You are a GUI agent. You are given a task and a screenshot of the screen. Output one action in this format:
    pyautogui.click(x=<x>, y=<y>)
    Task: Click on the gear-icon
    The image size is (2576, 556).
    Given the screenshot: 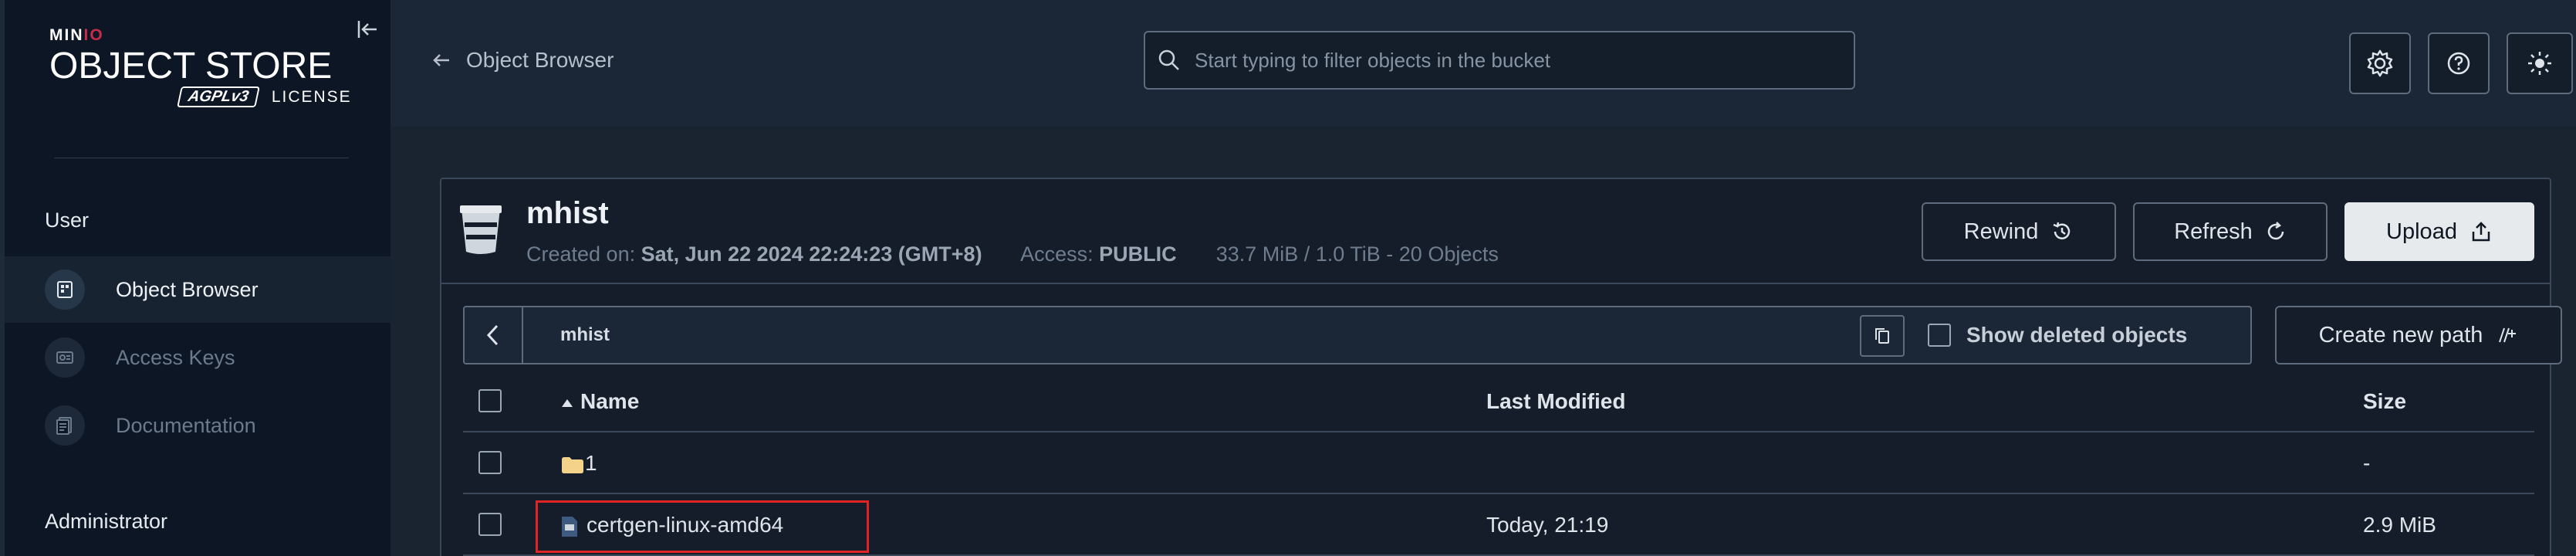 What is the action you would take?
    pyautogui.click(x=2380, y=63)
    